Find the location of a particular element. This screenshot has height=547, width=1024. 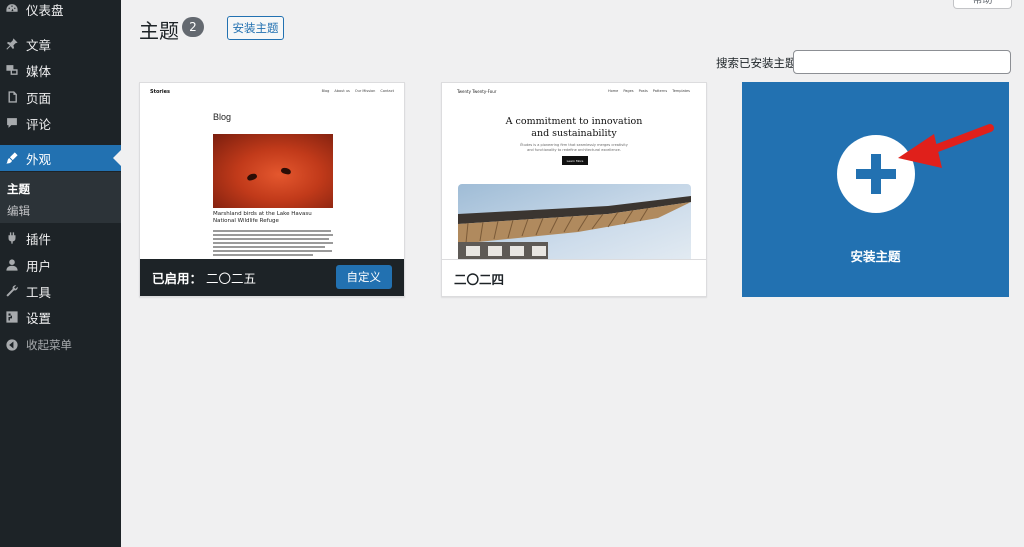

preview-architecture-photo is located at coordinates (574, 222).